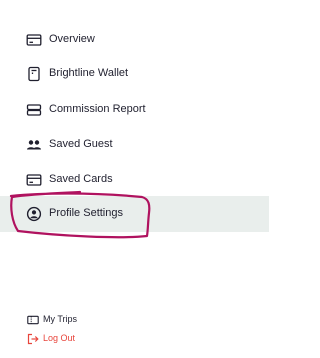  What do you see at coordinates (81, 179) in the screenshot?
I see `sidebar-item-label: Saved Cards` at bounding box center [81, 179].